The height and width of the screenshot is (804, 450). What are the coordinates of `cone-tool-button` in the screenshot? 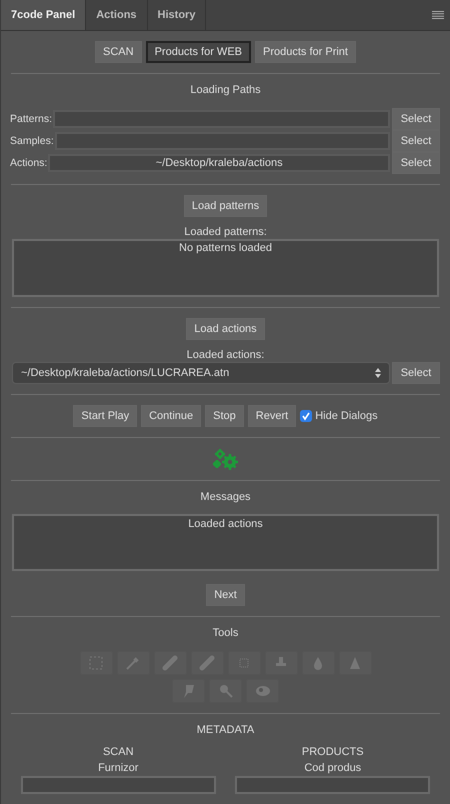 It's located at (355, 663).